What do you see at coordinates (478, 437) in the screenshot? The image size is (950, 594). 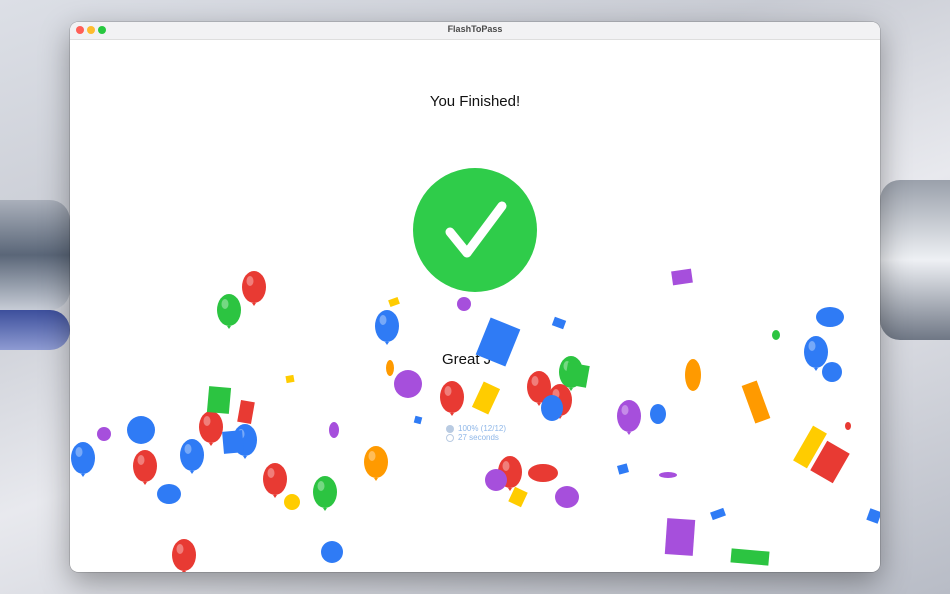 I see `time-text: 27 seconds` at bounding box center [478, 437].